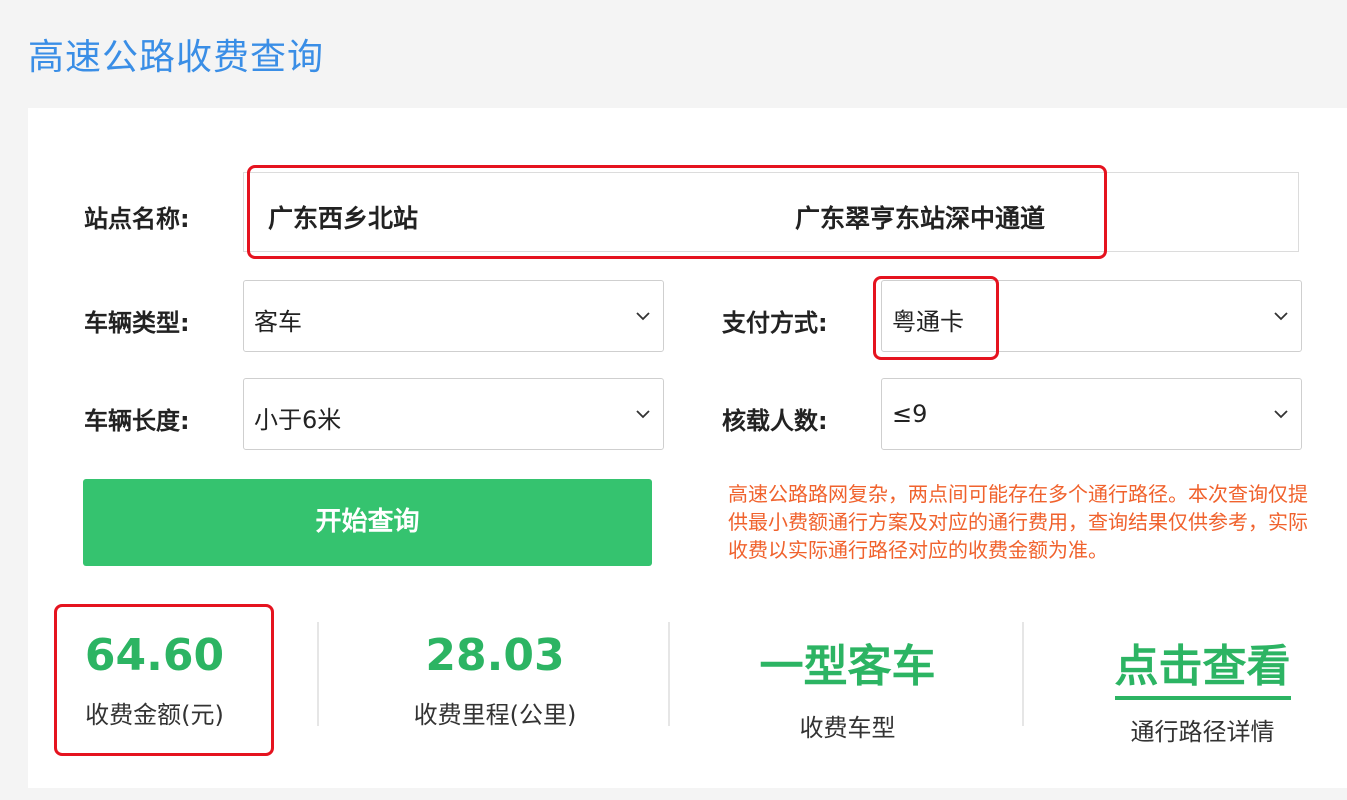 This screenshot has height=800, width=1347. What do you see at coordinates (495, 655) in the screenshot?
I see `distance-value: 28.03` at bounding box center [495, 655].